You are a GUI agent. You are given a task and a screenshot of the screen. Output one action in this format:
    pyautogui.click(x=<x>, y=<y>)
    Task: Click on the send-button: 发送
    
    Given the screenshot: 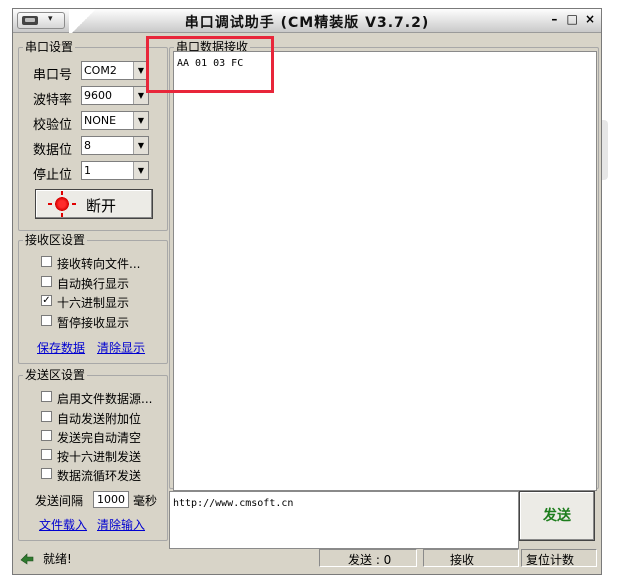 What is the action you would take?
    pyautogui.click(x=557, y=516)
    